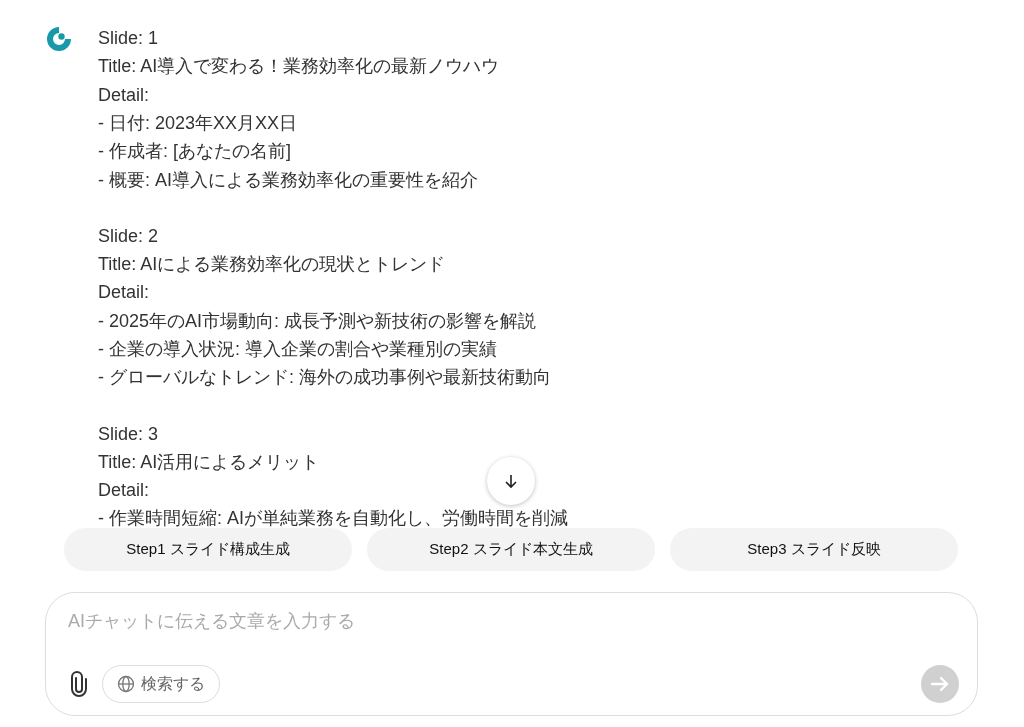 This screenshot has width=1024, height=727. I want to click on message-line: - 作成者: [あなたの名前], so click(194, 151).